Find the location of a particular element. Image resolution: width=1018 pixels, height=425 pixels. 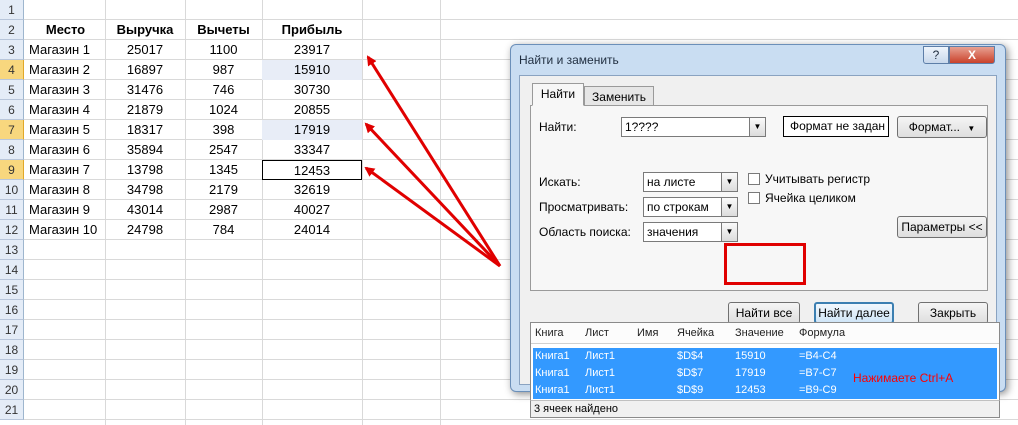

results-column-header: Формула is located at coordinates (822, 333).